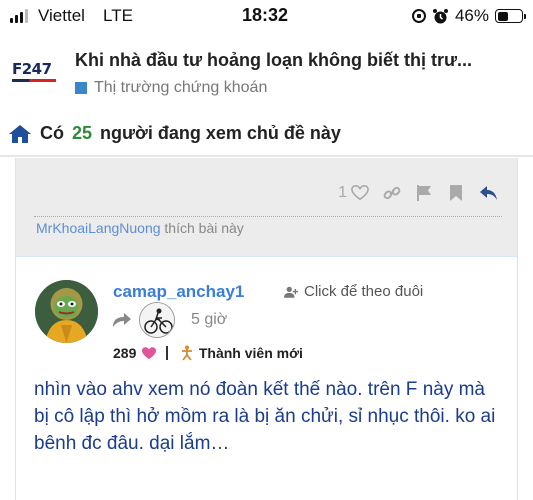 The image size is (533, 500). Describe the element at coordinates (392, 193) in the screenshot. I see `link-icon` at that location.